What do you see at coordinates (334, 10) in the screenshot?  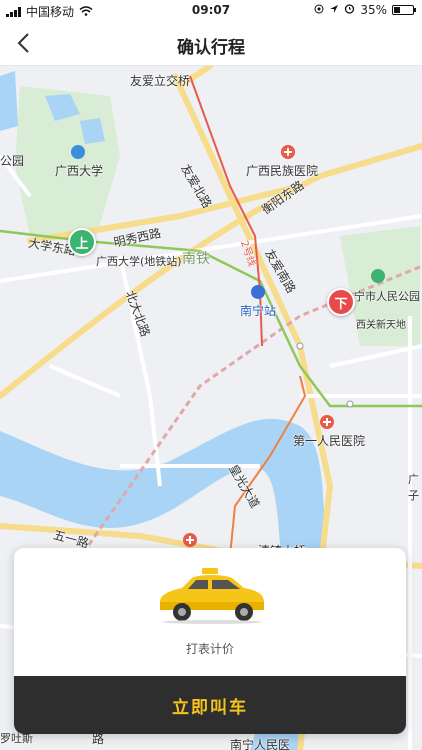 I see `location-arrow-icon` at bounding box center [334, 10].